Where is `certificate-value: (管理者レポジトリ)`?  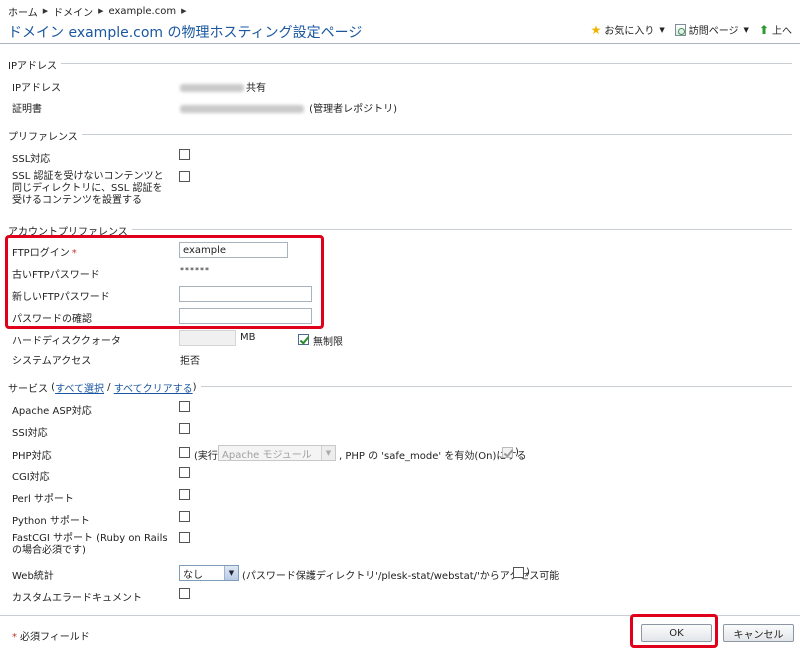
certificate-value: (管理者レポジトリ) is located at coordinates (288, 107).